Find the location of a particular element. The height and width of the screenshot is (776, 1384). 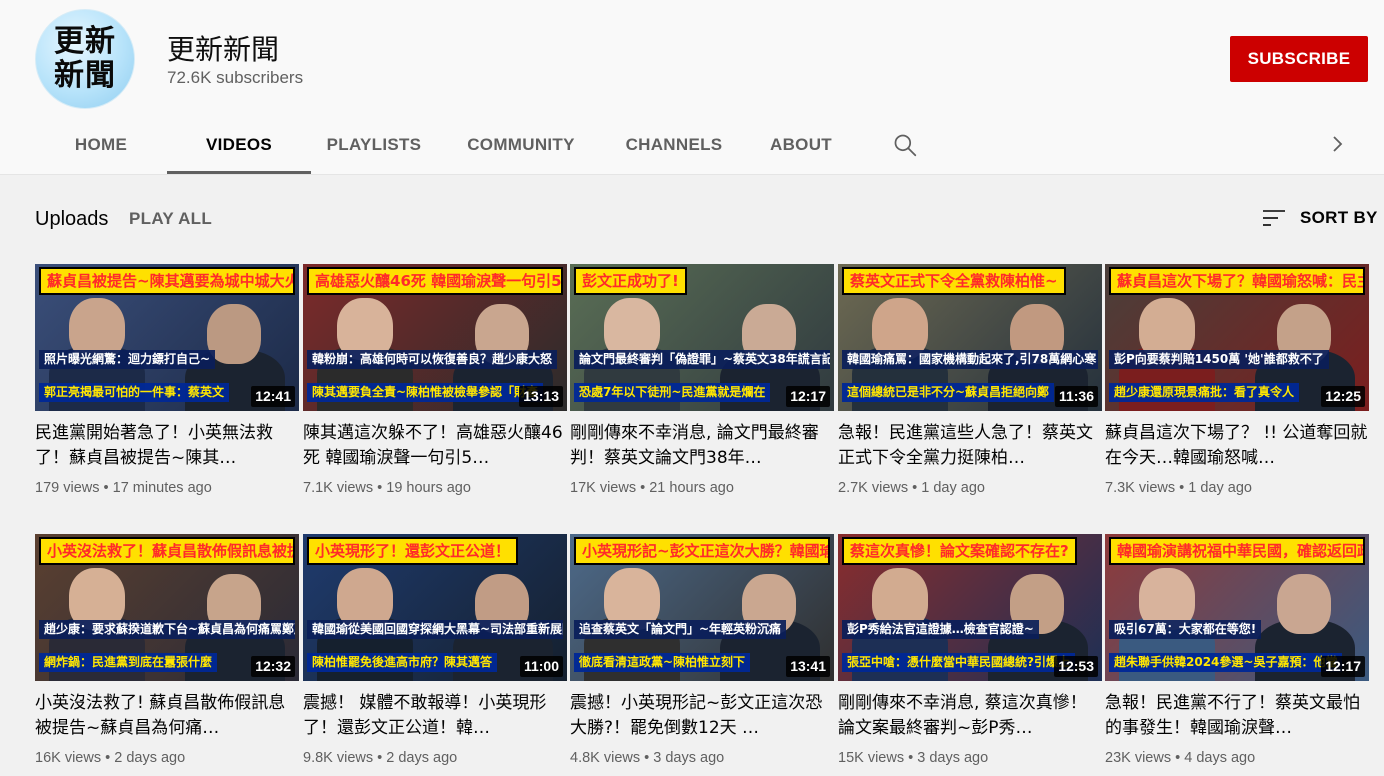

thumbnail-banner-text: 小英現形記~彭文正這次大勝？韓國瑜赴美國~ is located at coordinates (702, 551).